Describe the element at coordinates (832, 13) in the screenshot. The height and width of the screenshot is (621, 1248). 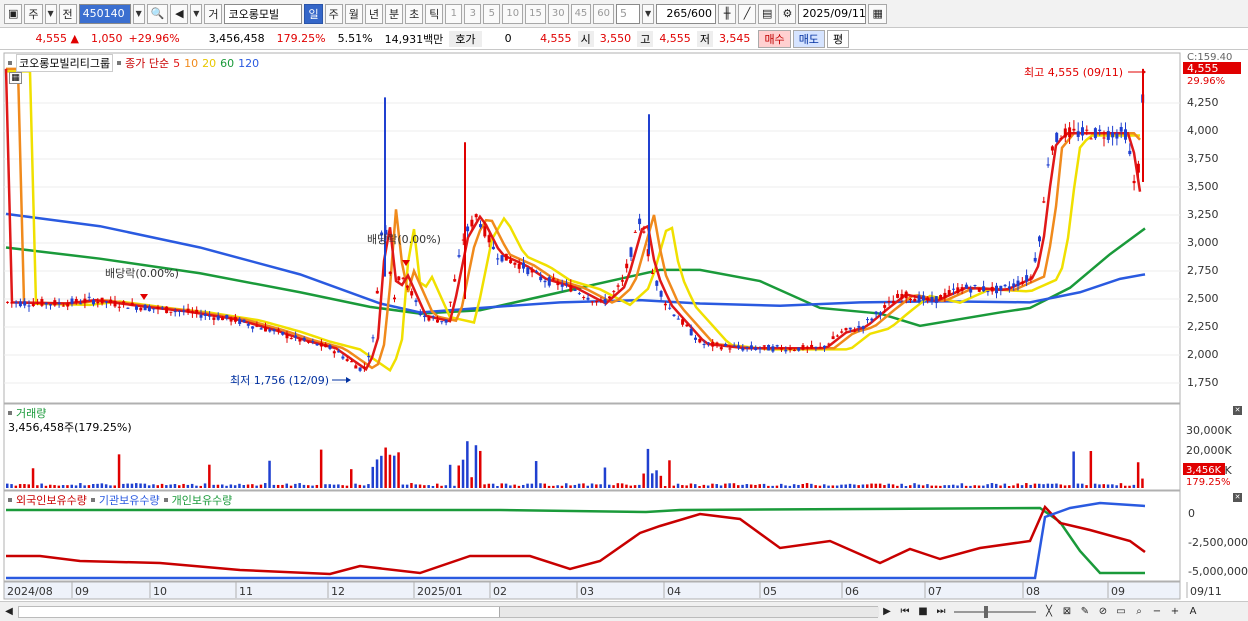
I see `date-input: 2025/09/11` at that location.